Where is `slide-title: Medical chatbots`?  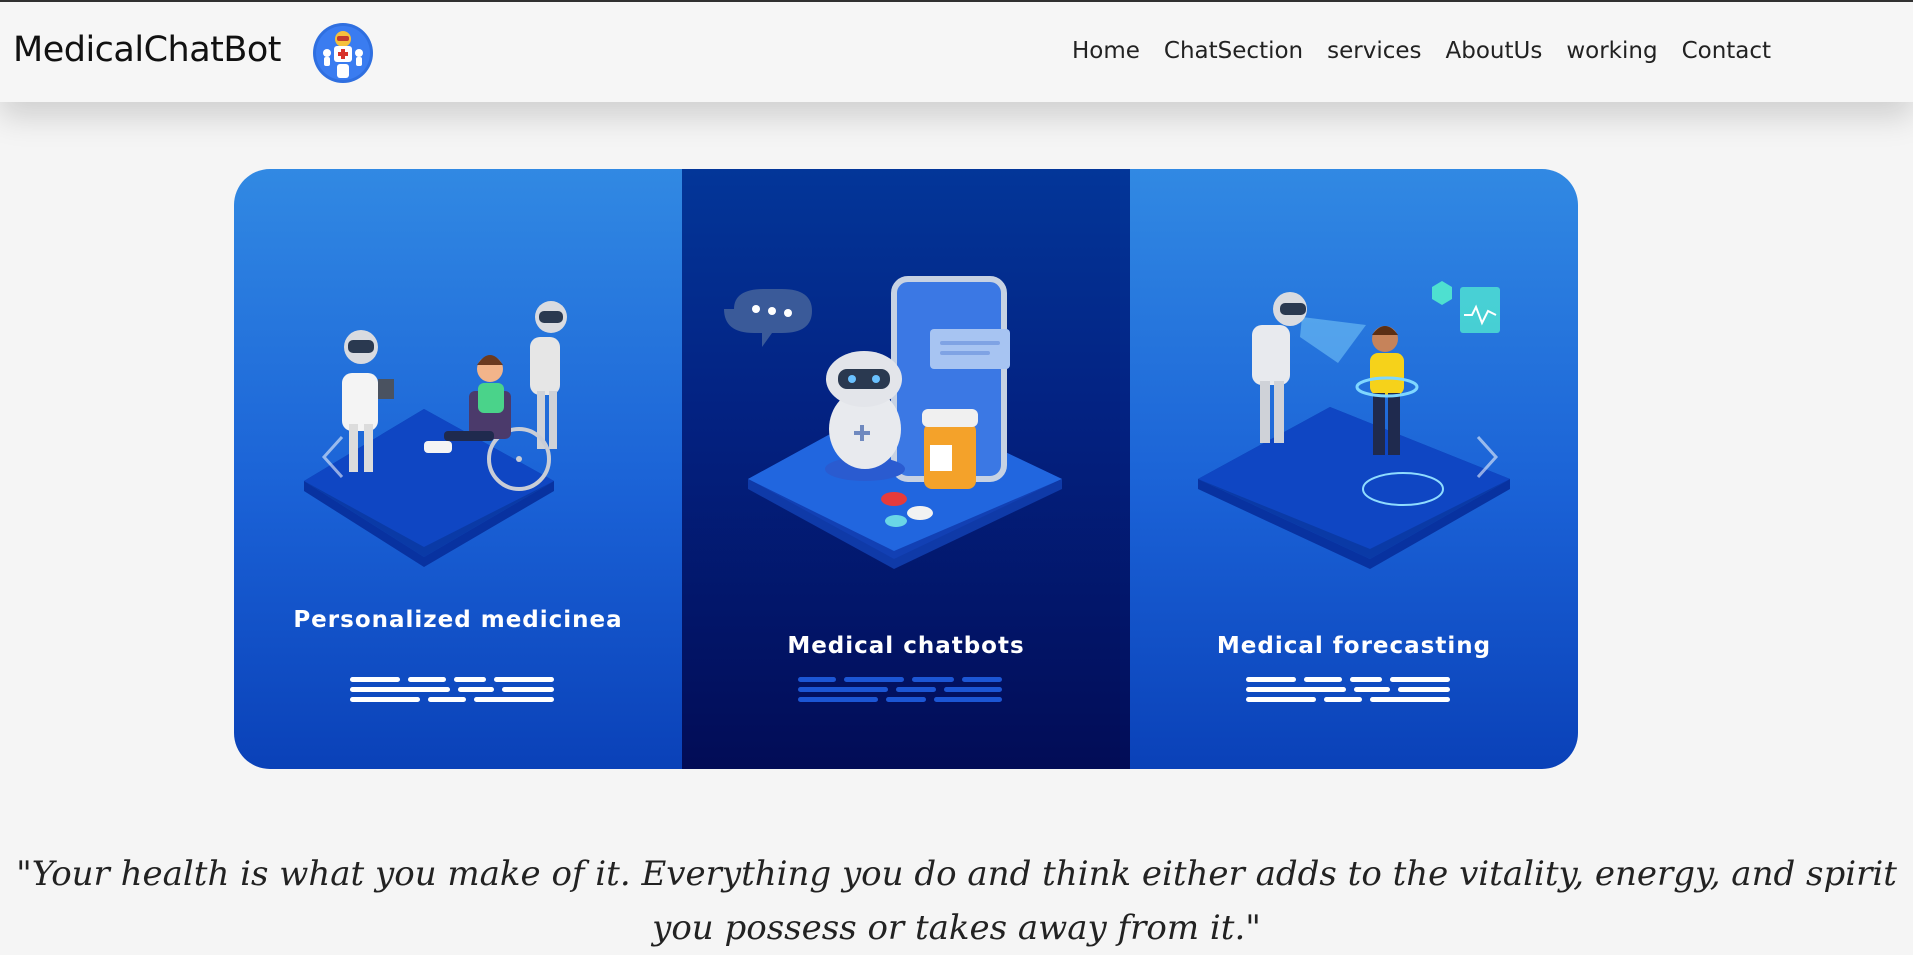
slide-title: Medical chatbots is located at coordinates (906, 646).